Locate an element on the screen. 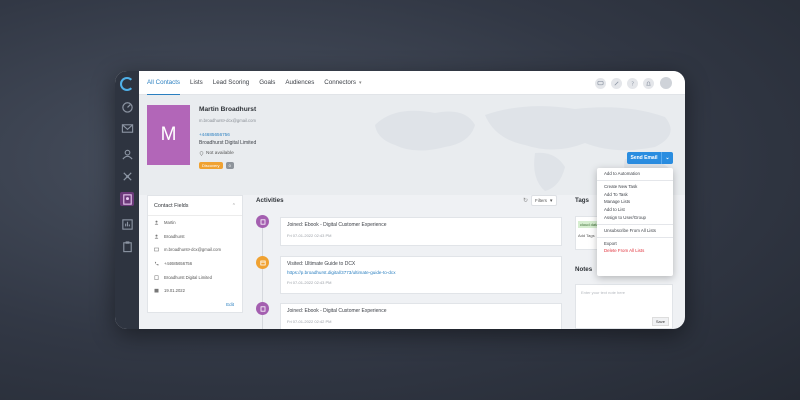 This screenshot has height=400, width=800. visit-icon is located at coordinates (262, 262).